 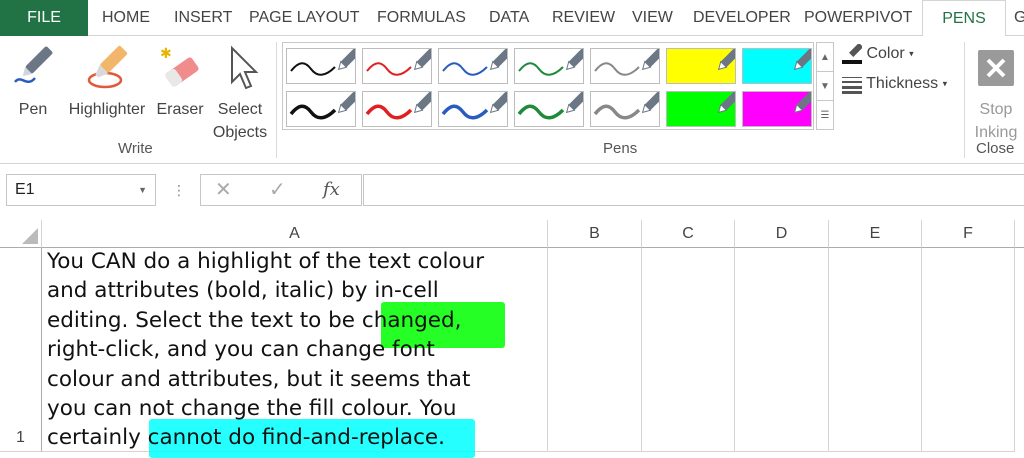 What do you see at coordinates (853, 53) in the screenshot?
I see `pen-color-icon` at bounding box center [853, 53].